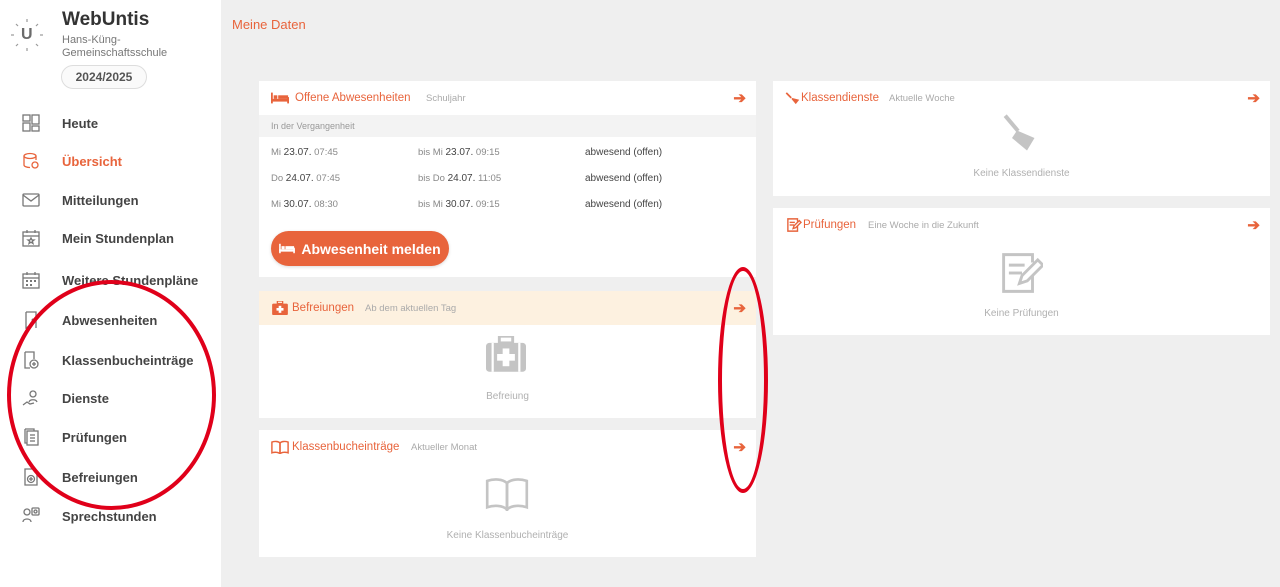  I want to click on exams-subtitle: Eine Woche in die Zukunft, so click(923, 225).